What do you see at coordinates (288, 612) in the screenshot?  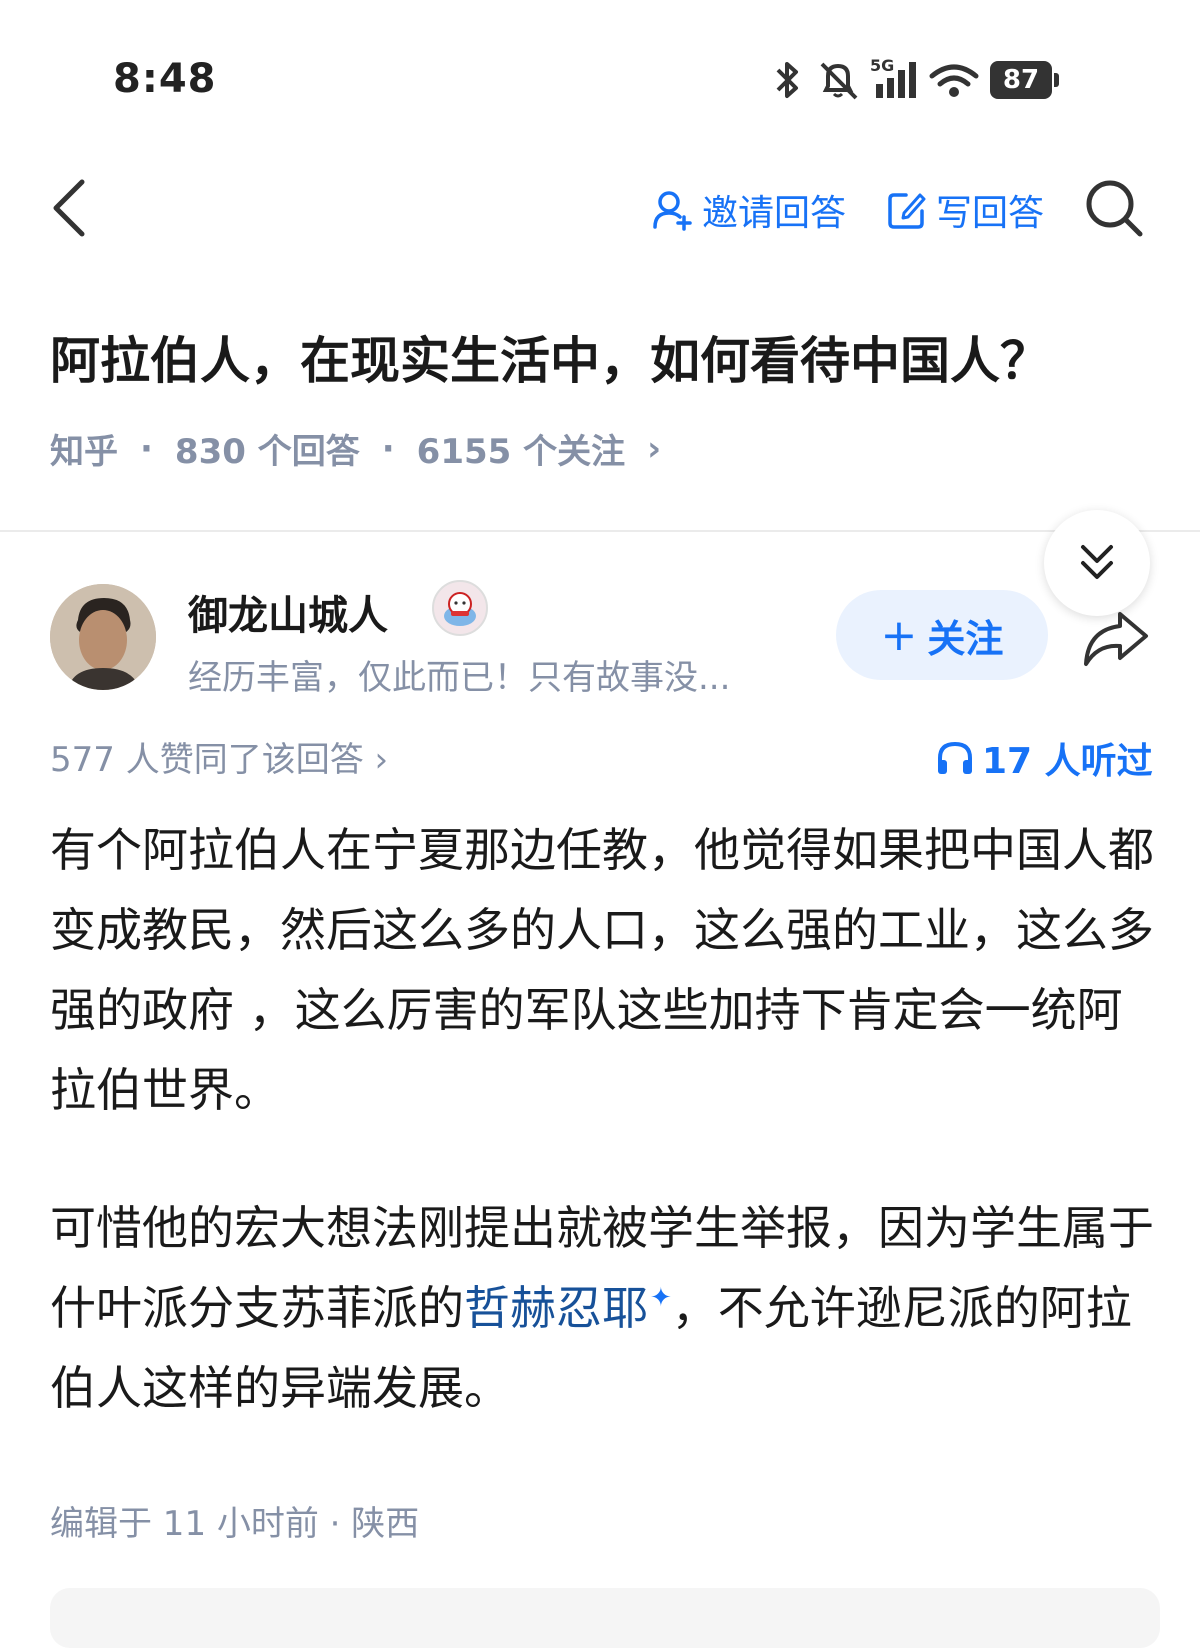 I see `author-name: 御龙山城人` at bounding box center [288, 612].